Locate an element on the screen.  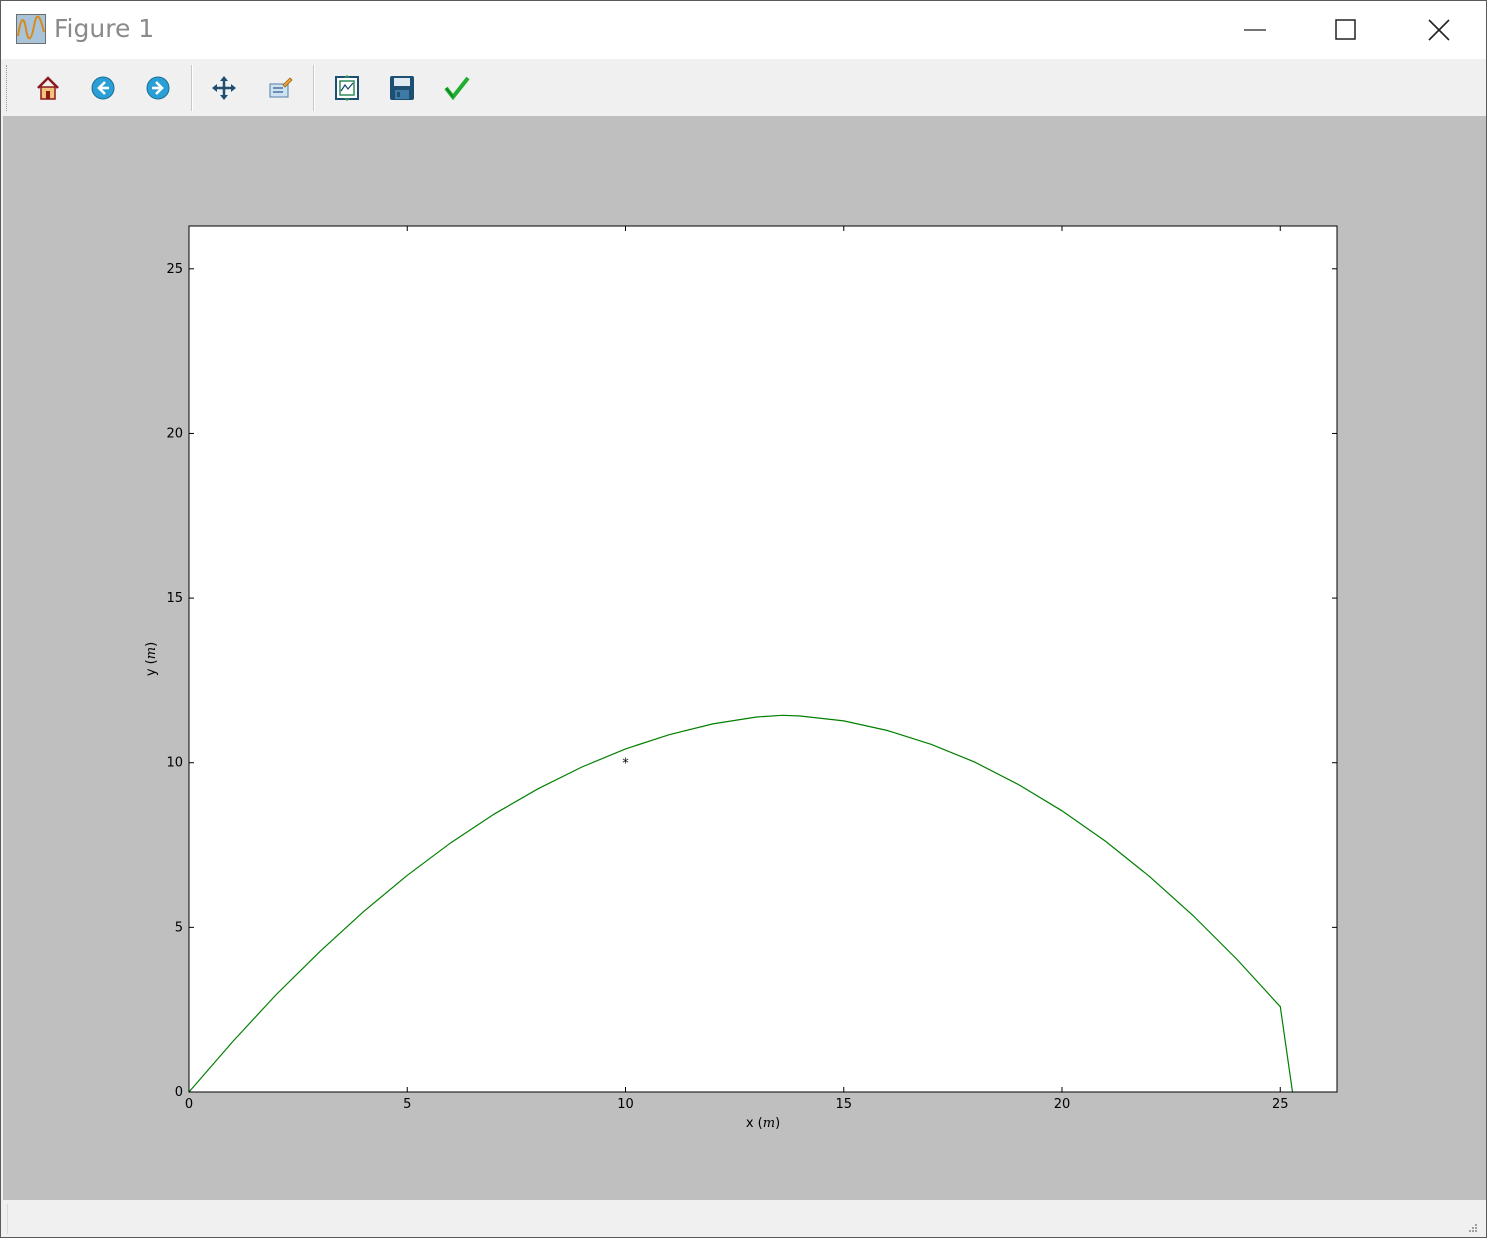
move-icon is located at coordinates (224, 88).